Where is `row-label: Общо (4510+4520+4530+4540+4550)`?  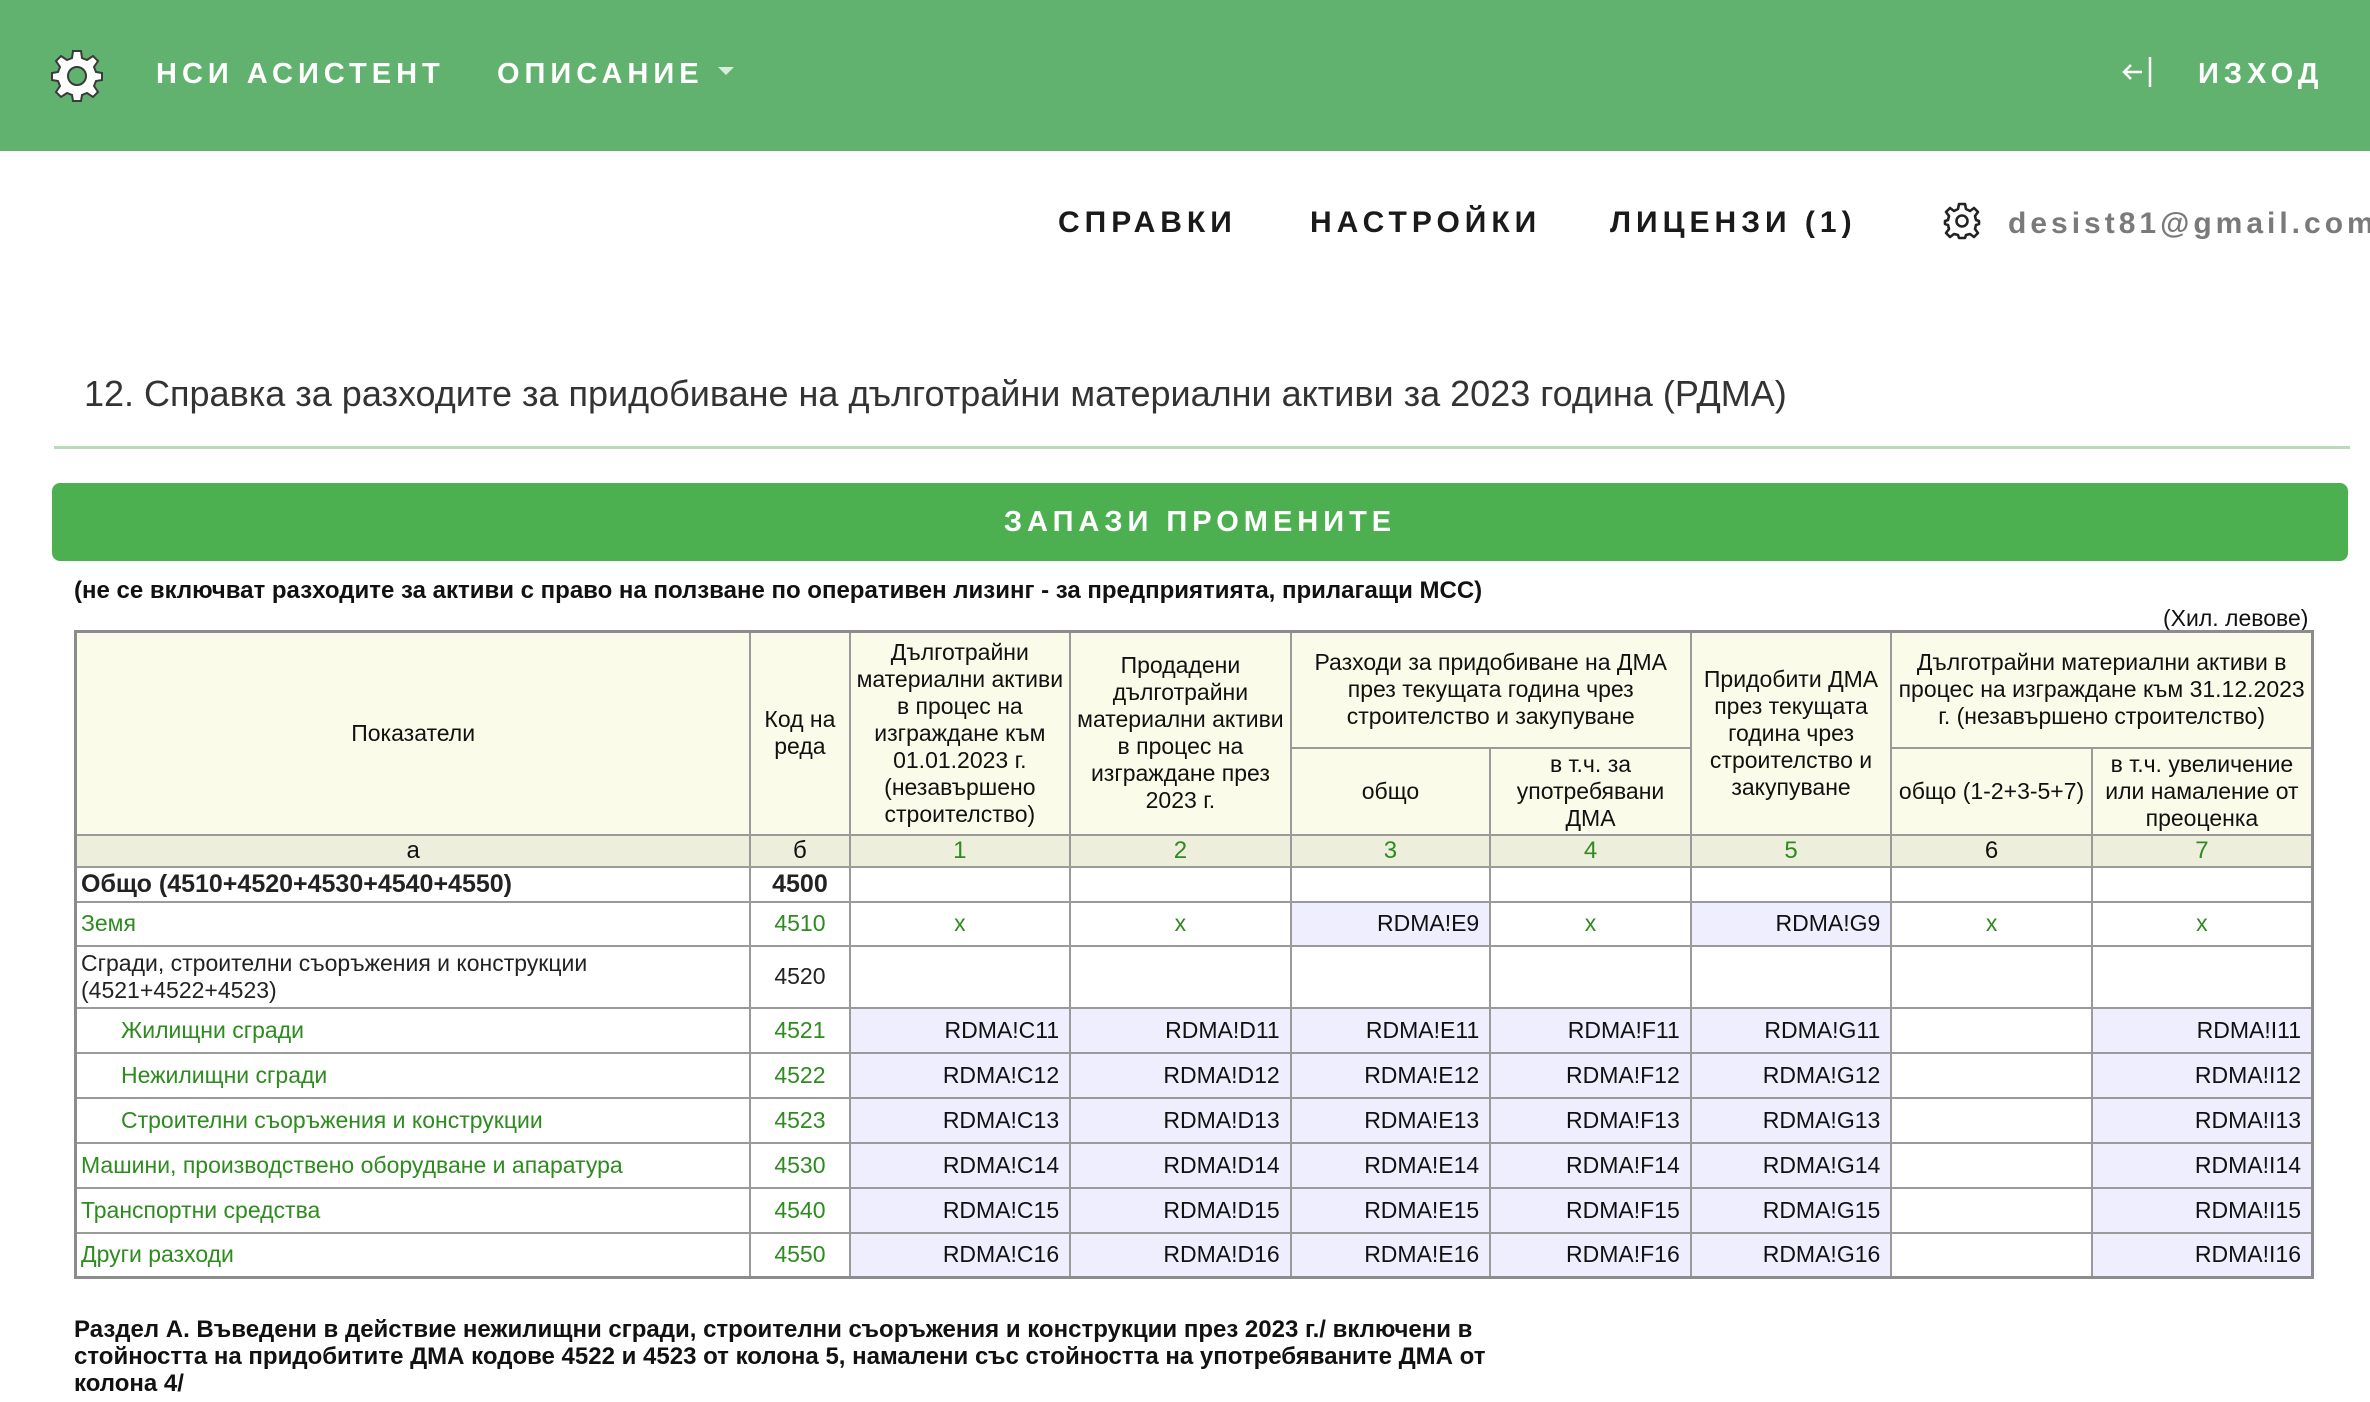 row-label: Общо (4510+4520+4530+4540+4550) is located at coordinates (413, 884).